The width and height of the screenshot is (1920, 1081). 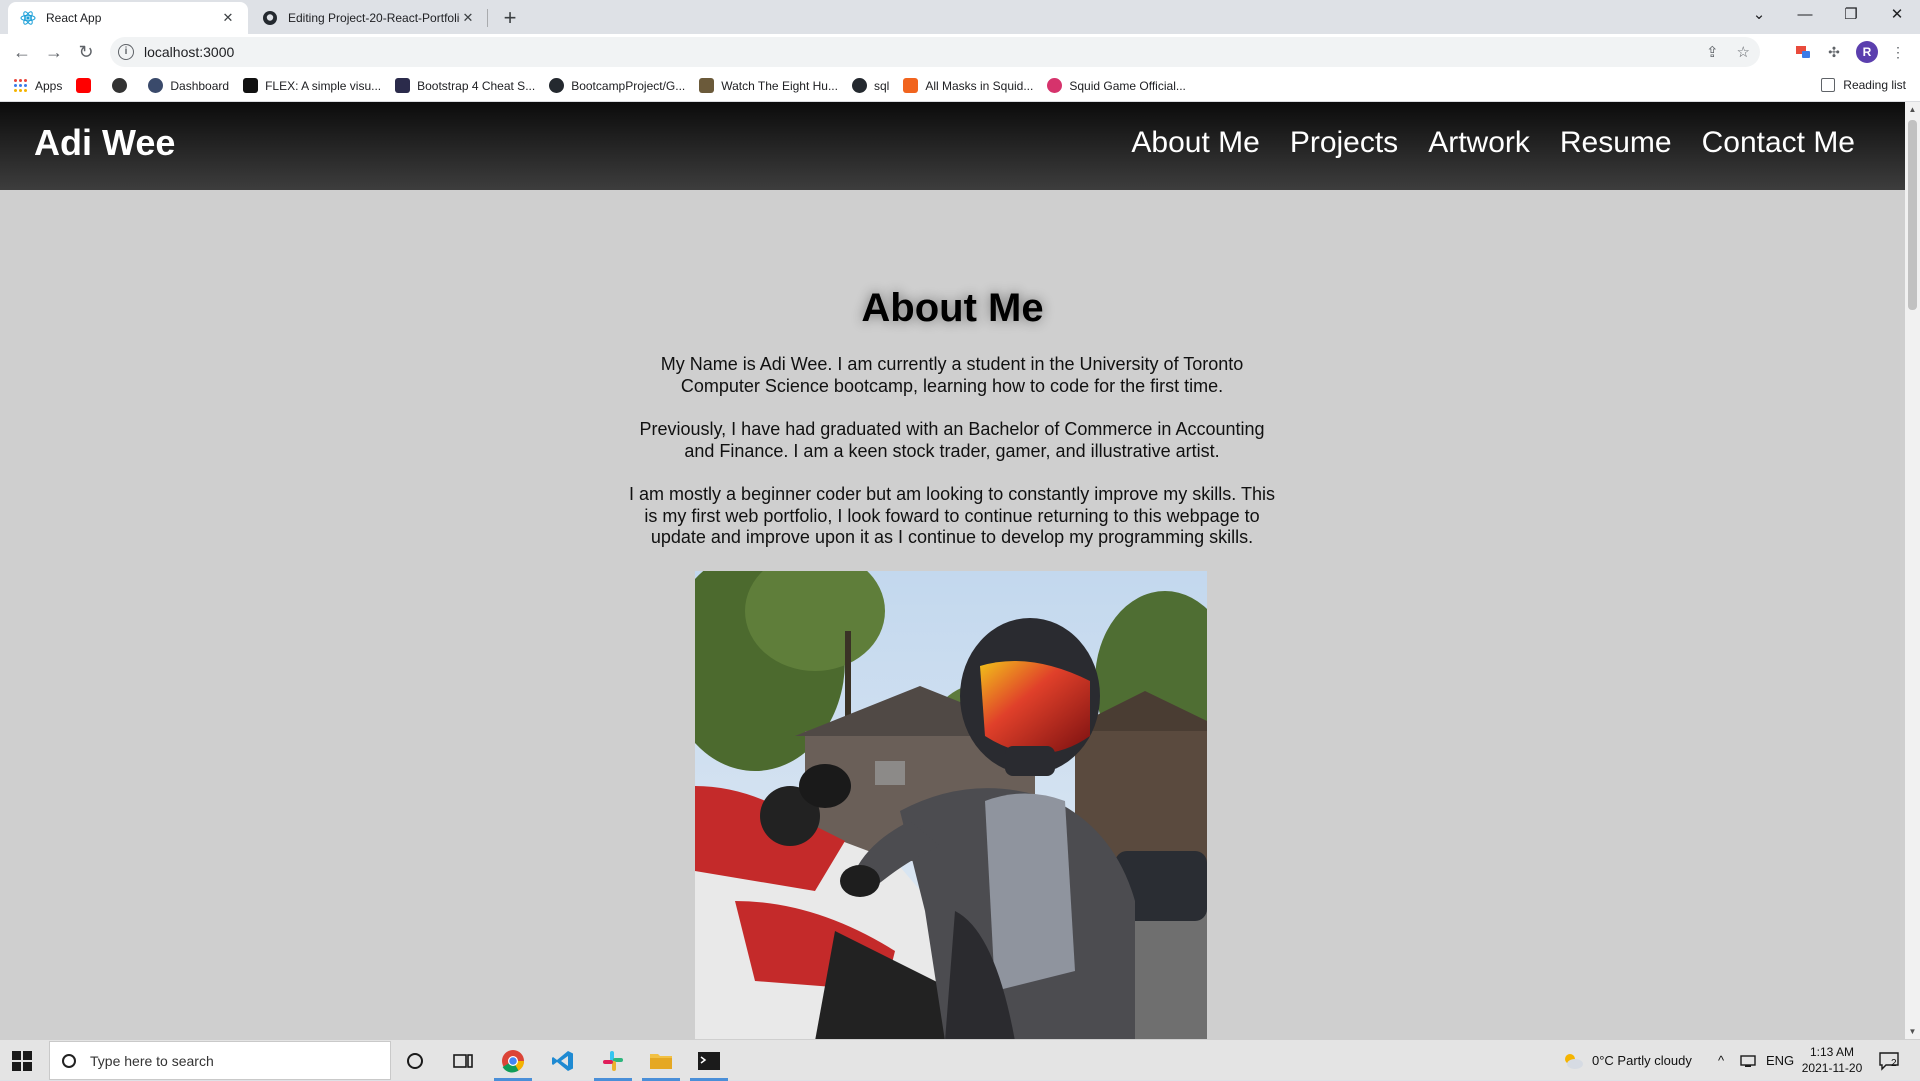 What do you see at coordinates (1832, 1068) in the screenshot?
I see `clock-date: 2021-11-20` at bounding box center [1832, 1068].